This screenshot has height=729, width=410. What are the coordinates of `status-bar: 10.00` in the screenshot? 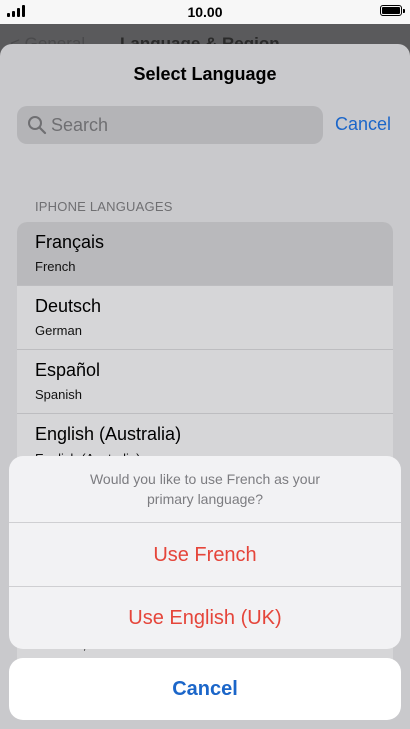 It's located at (205, 12).